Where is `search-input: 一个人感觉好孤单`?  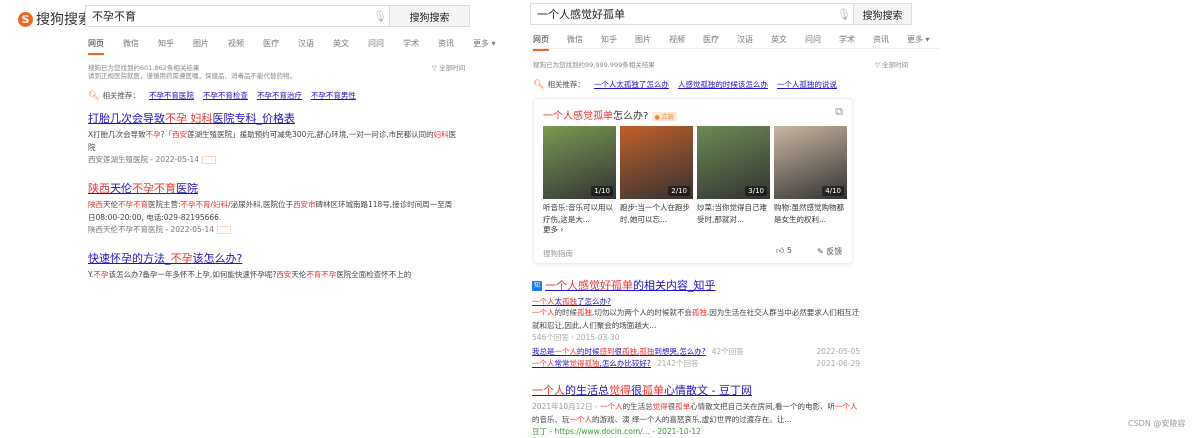
search-input: 一个人感觉好孤单 is located at coordinates (683, 14).